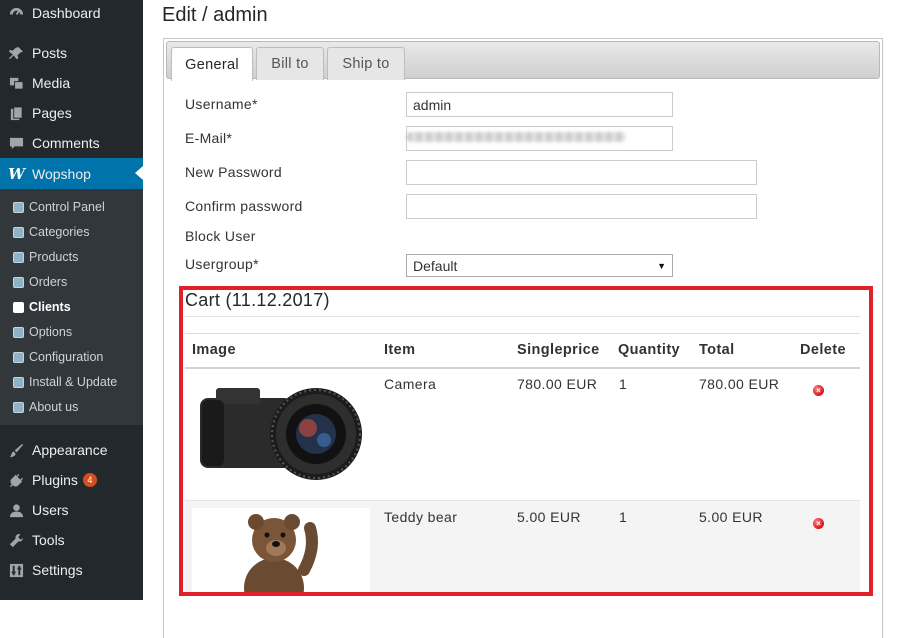  Describe the element at coordinates (549, 517) in the screenshot. I see `single-price: 5.00 EUR` at that location.